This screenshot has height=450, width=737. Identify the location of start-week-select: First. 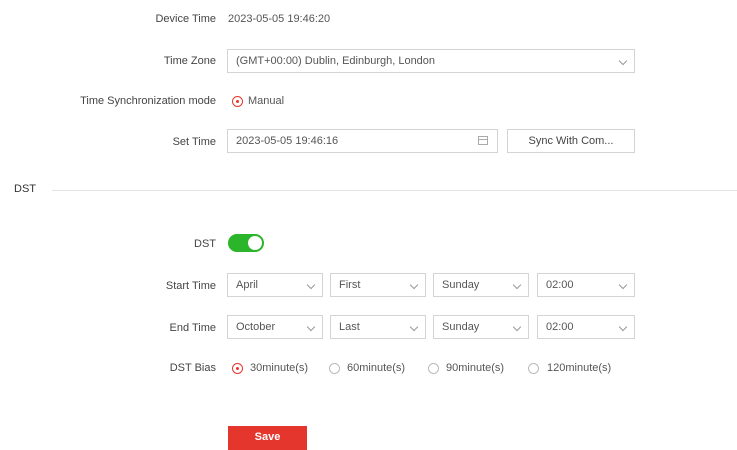
(378, 285).